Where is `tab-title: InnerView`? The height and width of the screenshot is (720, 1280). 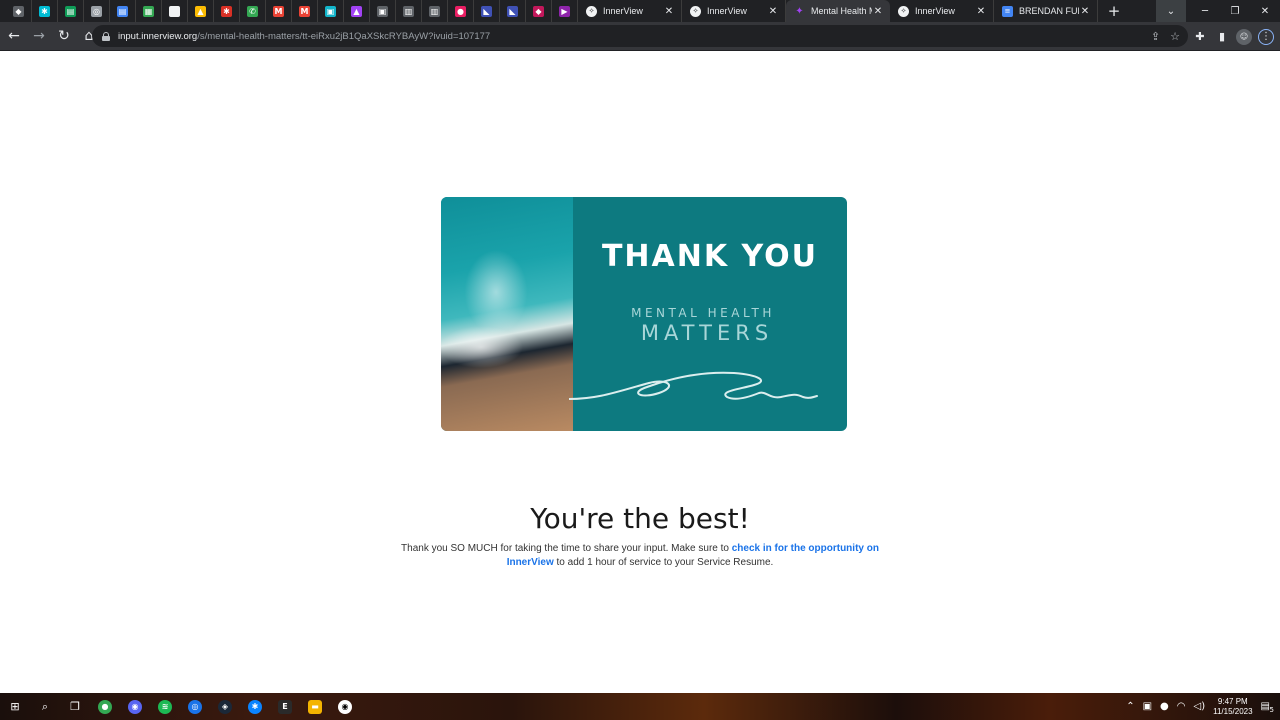 tab-title: InnerView is located at coordinates (727, 11).